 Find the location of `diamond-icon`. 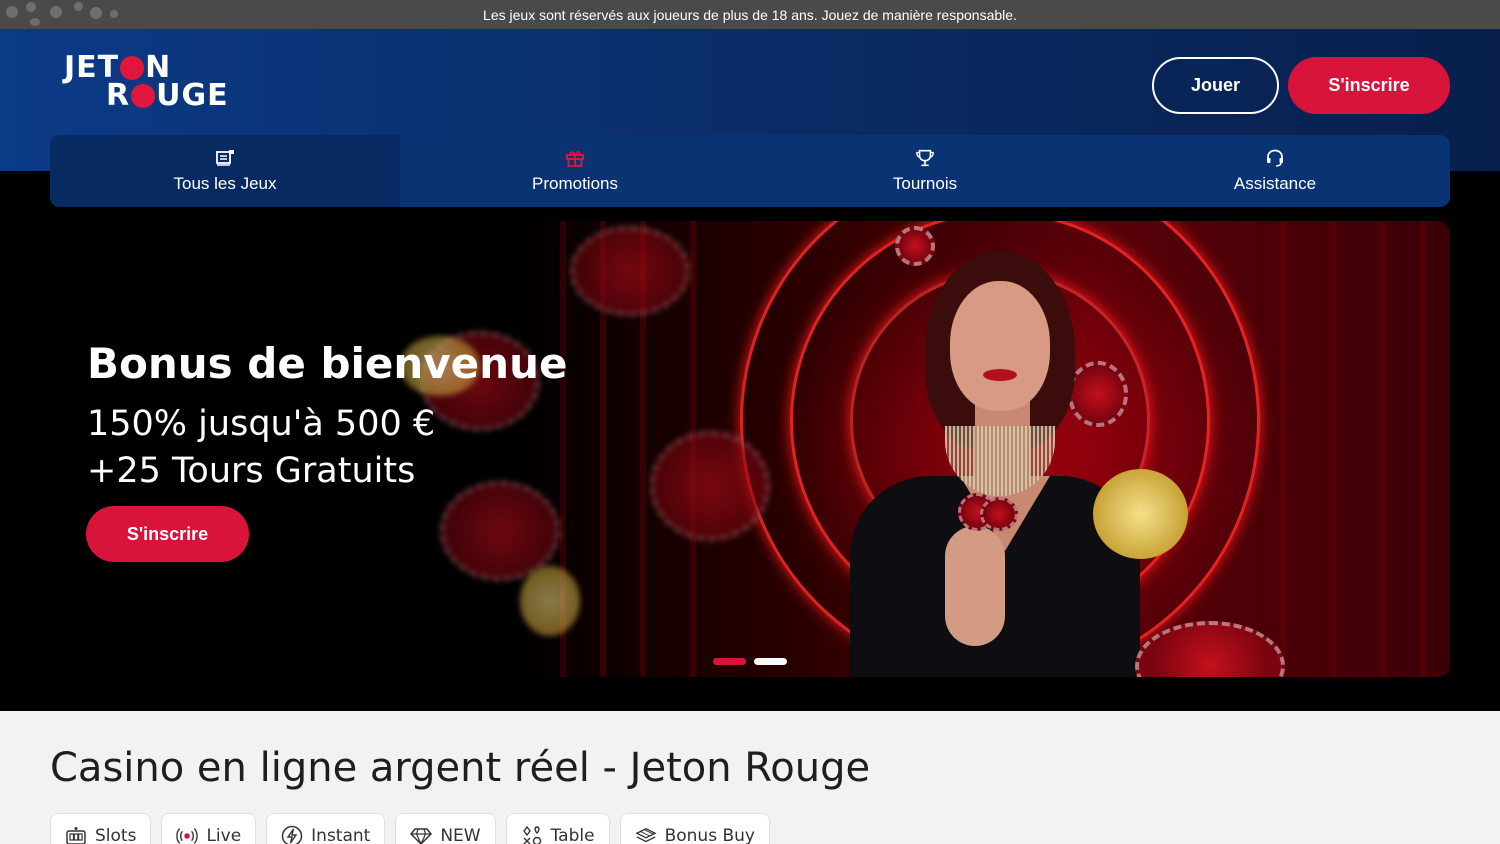

diamond-icon is located at coordinates (421, 834).